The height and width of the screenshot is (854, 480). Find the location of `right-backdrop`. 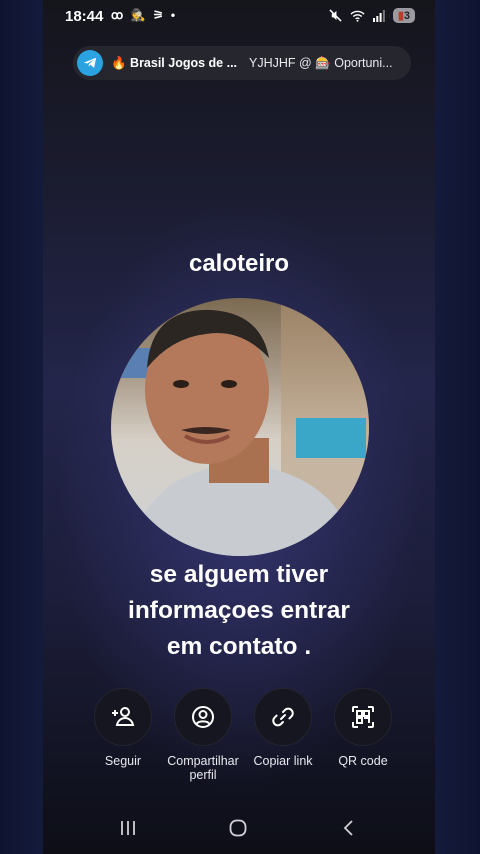

right-backdrop is located at coordinates (457, 427).